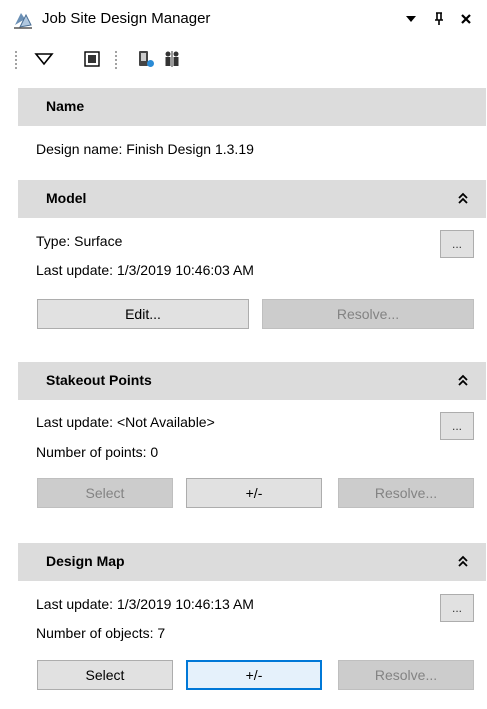  Describe the element at coordinates (146, 59) in the screenshot. I see `device-settings-icon` at that location.